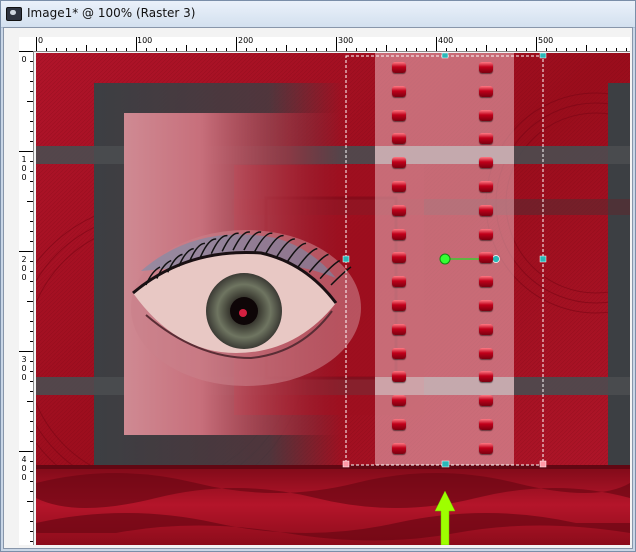 The image size is (636, 552). Describe the element at coordinates (446, 40) in the screenshot. I see `ruler-top-label-400: 400` at that location.